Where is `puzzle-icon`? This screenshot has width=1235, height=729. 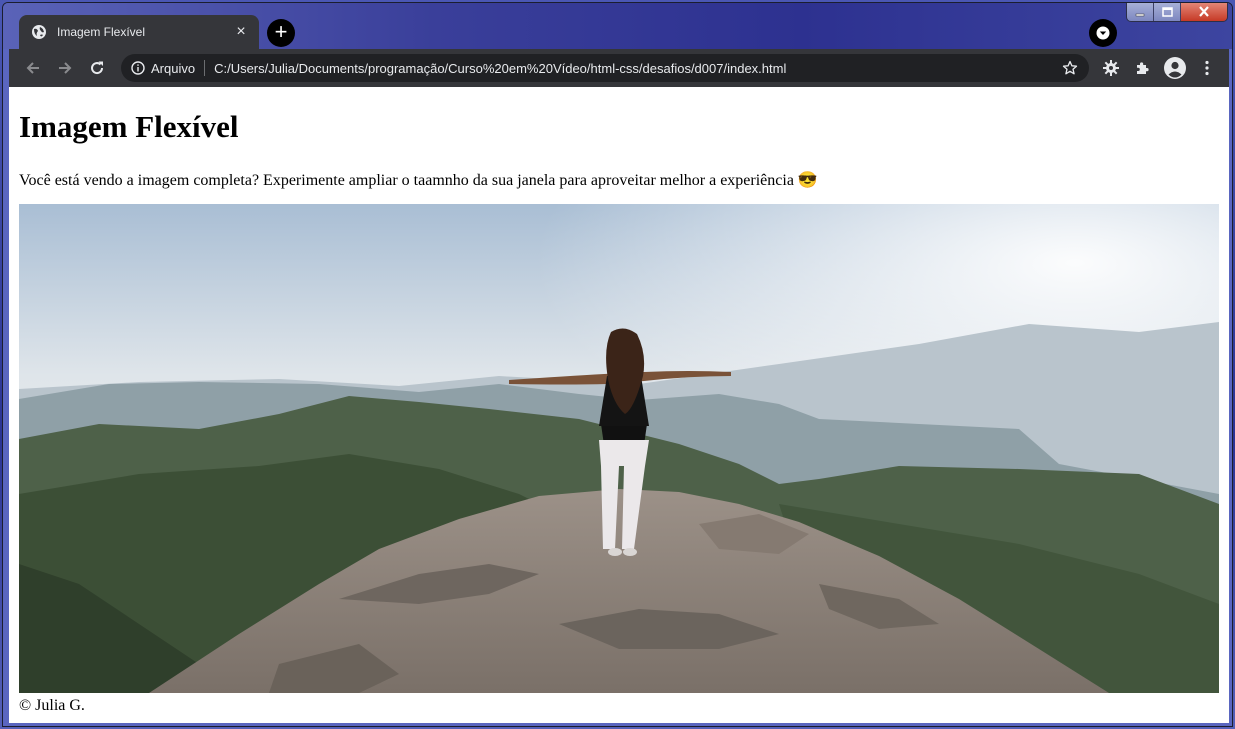
puzzle-icon is located at coordinates (1143, 68).